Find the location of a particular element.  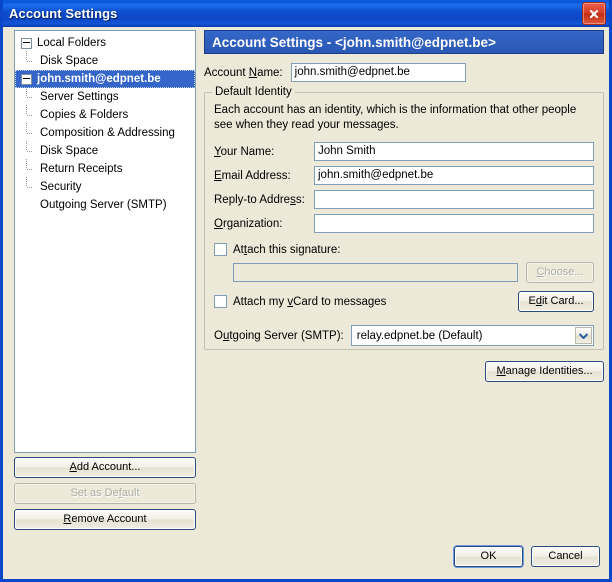

signature-path-input is located at coordinates (375, 272).